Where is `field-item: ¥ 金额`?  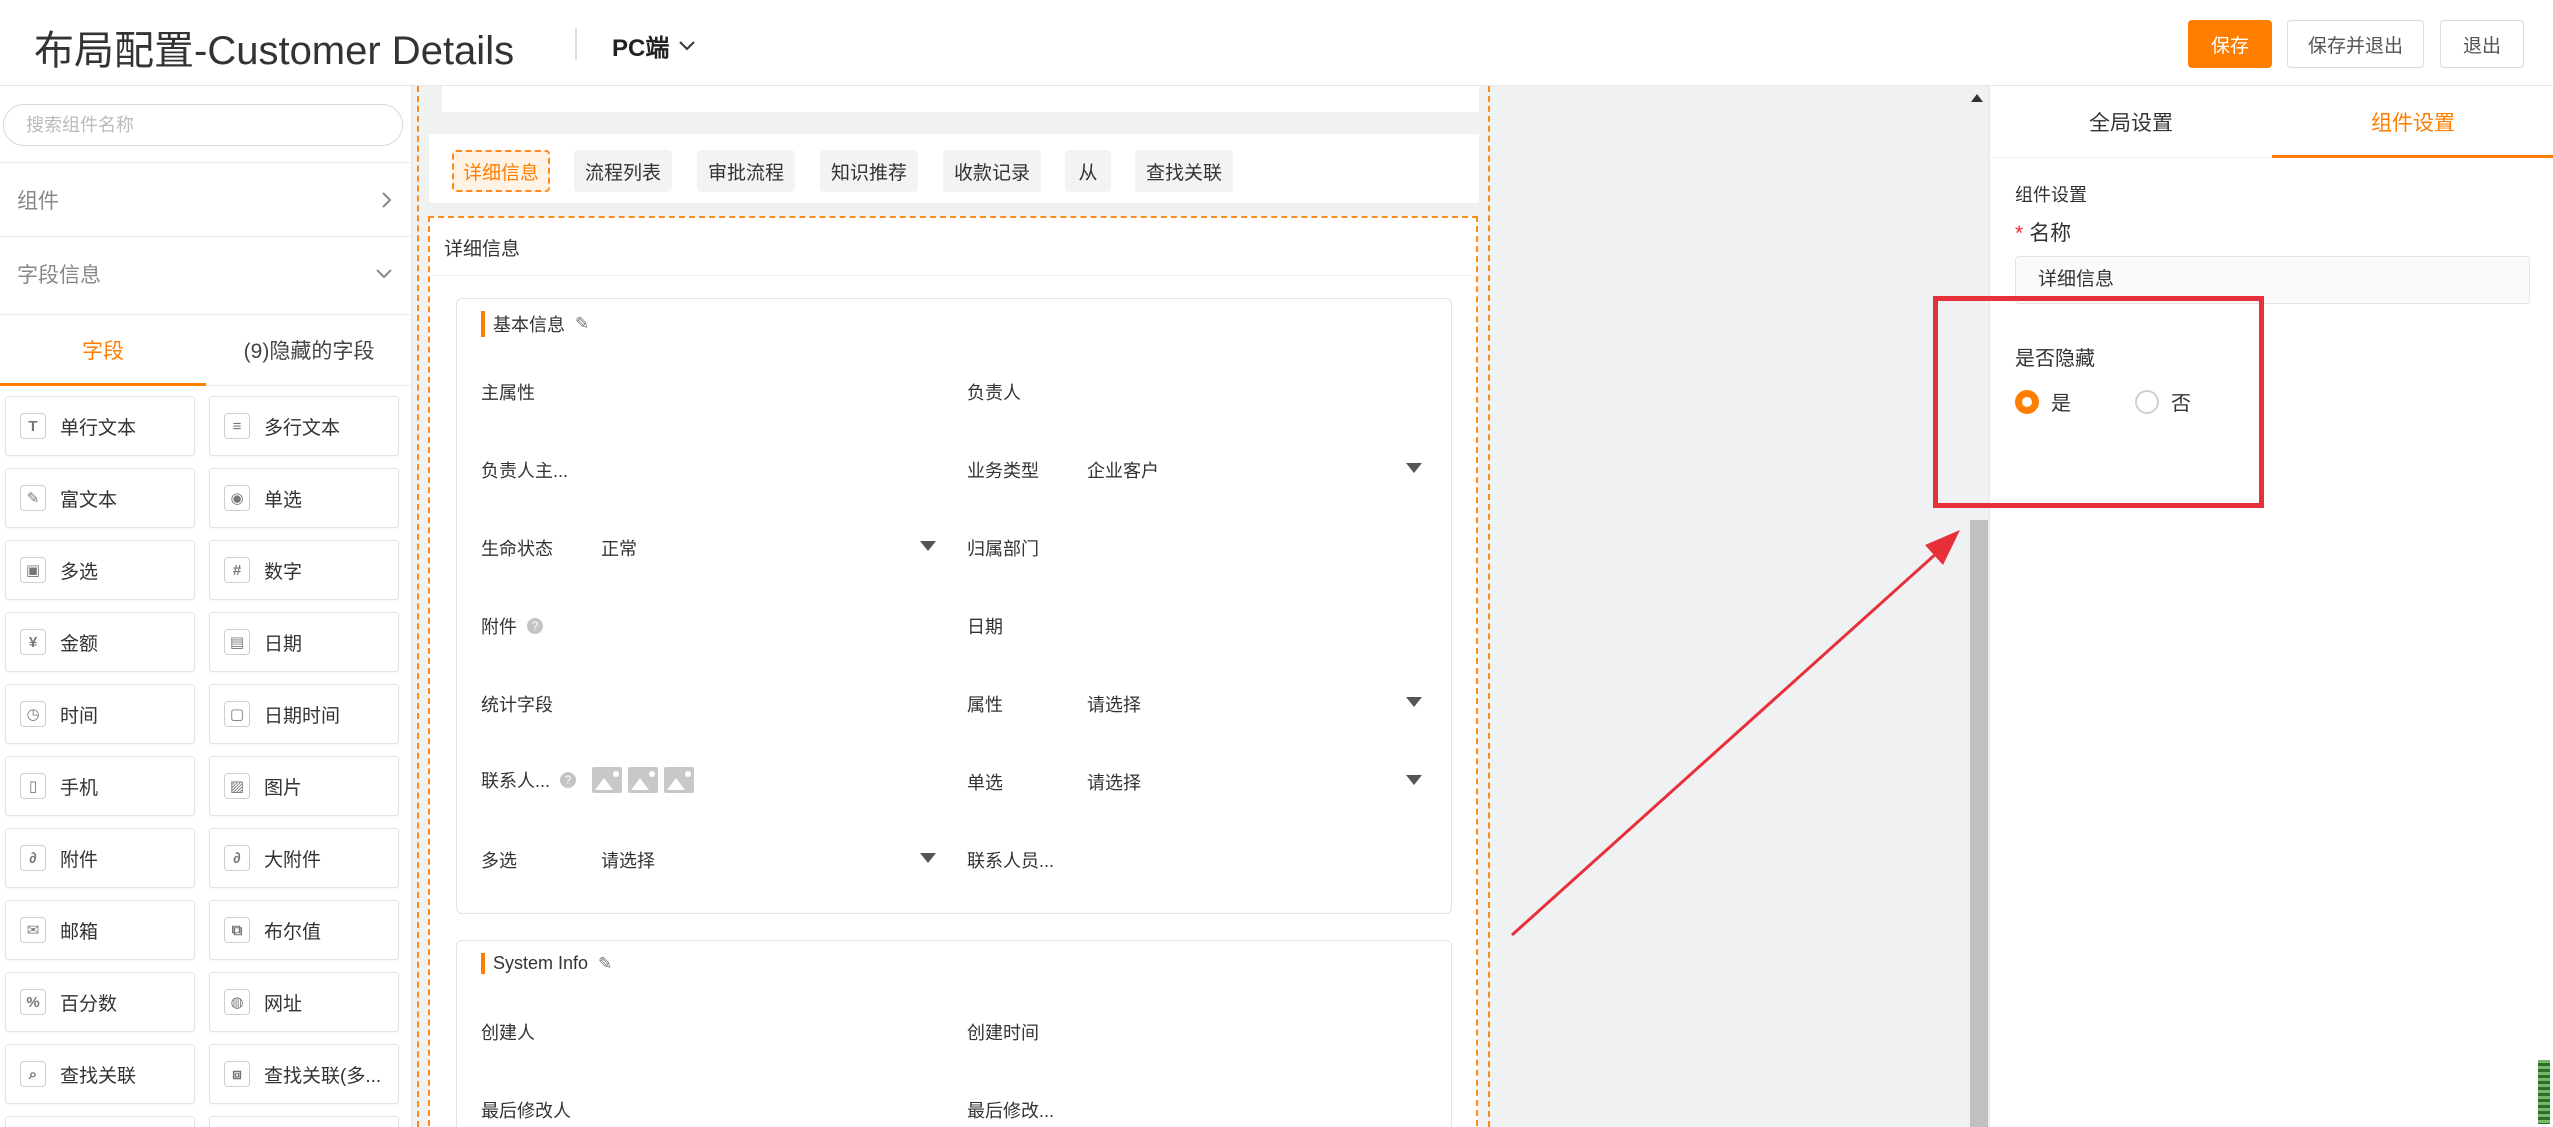 field-item: ¥ 金额 is located at coordinates (100, 642).